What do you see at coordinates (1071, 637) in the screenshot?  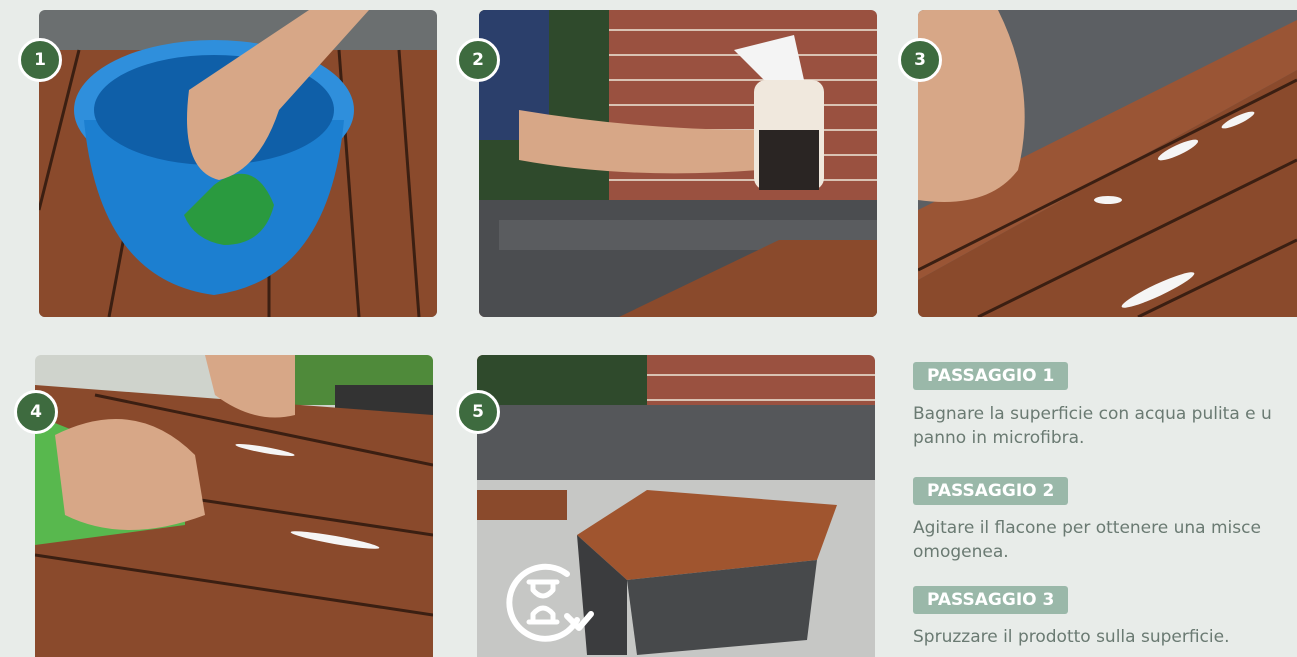 I see `step-3-text: Spruzzare il prodotto sulla superficie.` at bounding box center [1071, 637].